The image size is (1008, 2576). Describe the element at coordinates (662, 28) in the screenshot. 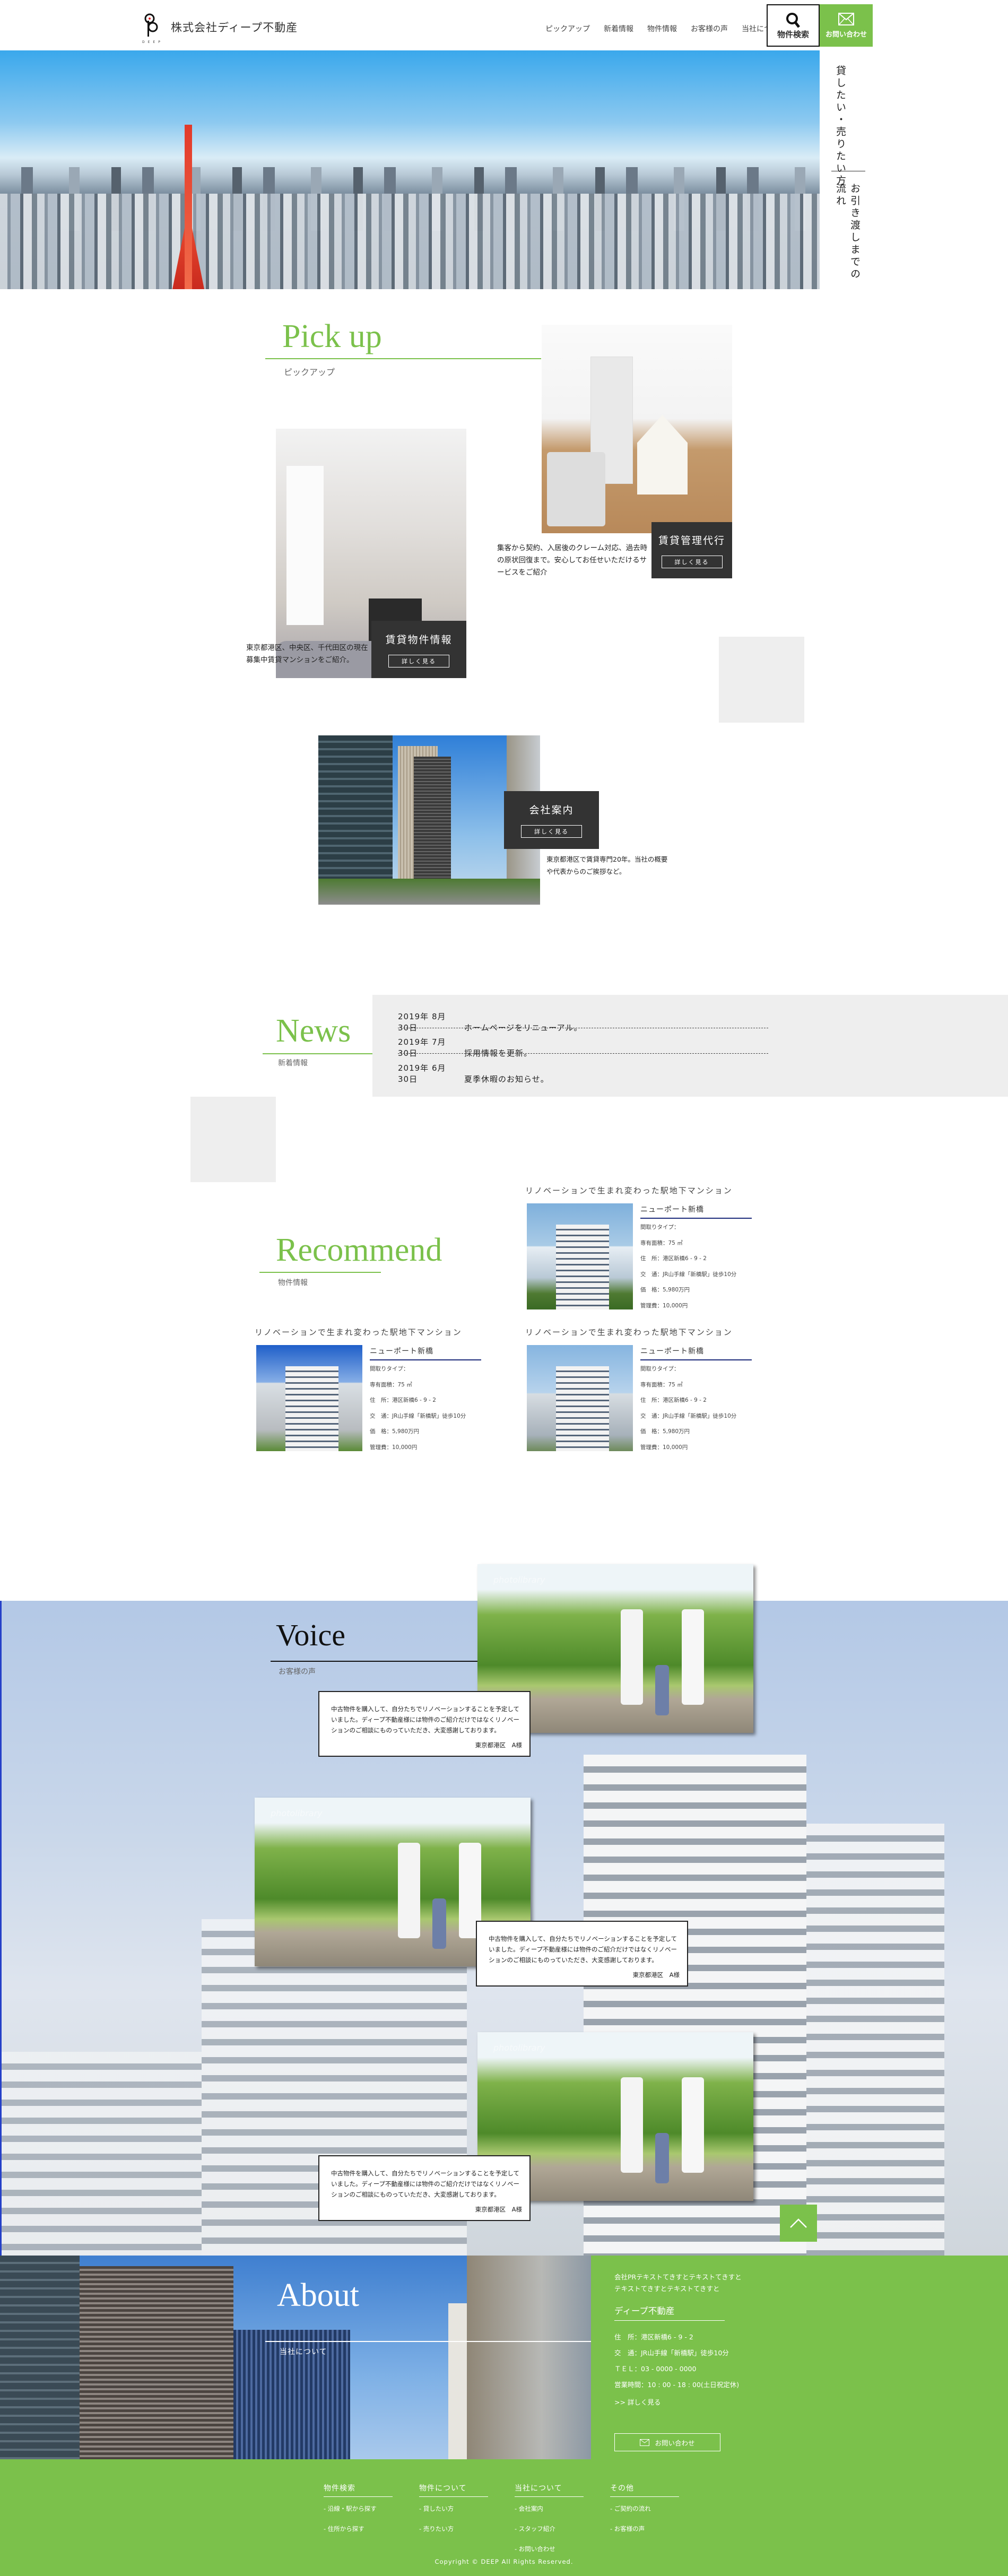

I see `nav-properties: 物件情報` at that location.